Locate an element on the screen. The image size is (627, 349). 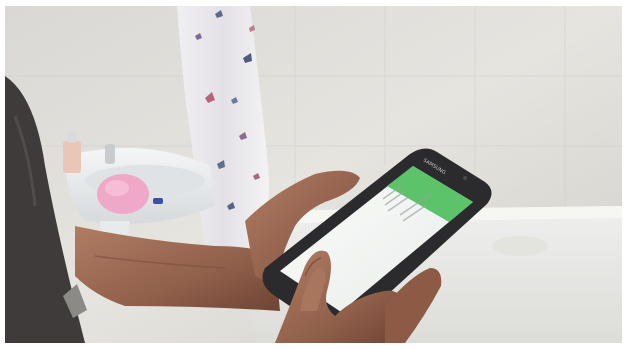
soap-dish is located at coordinates (520, 246).